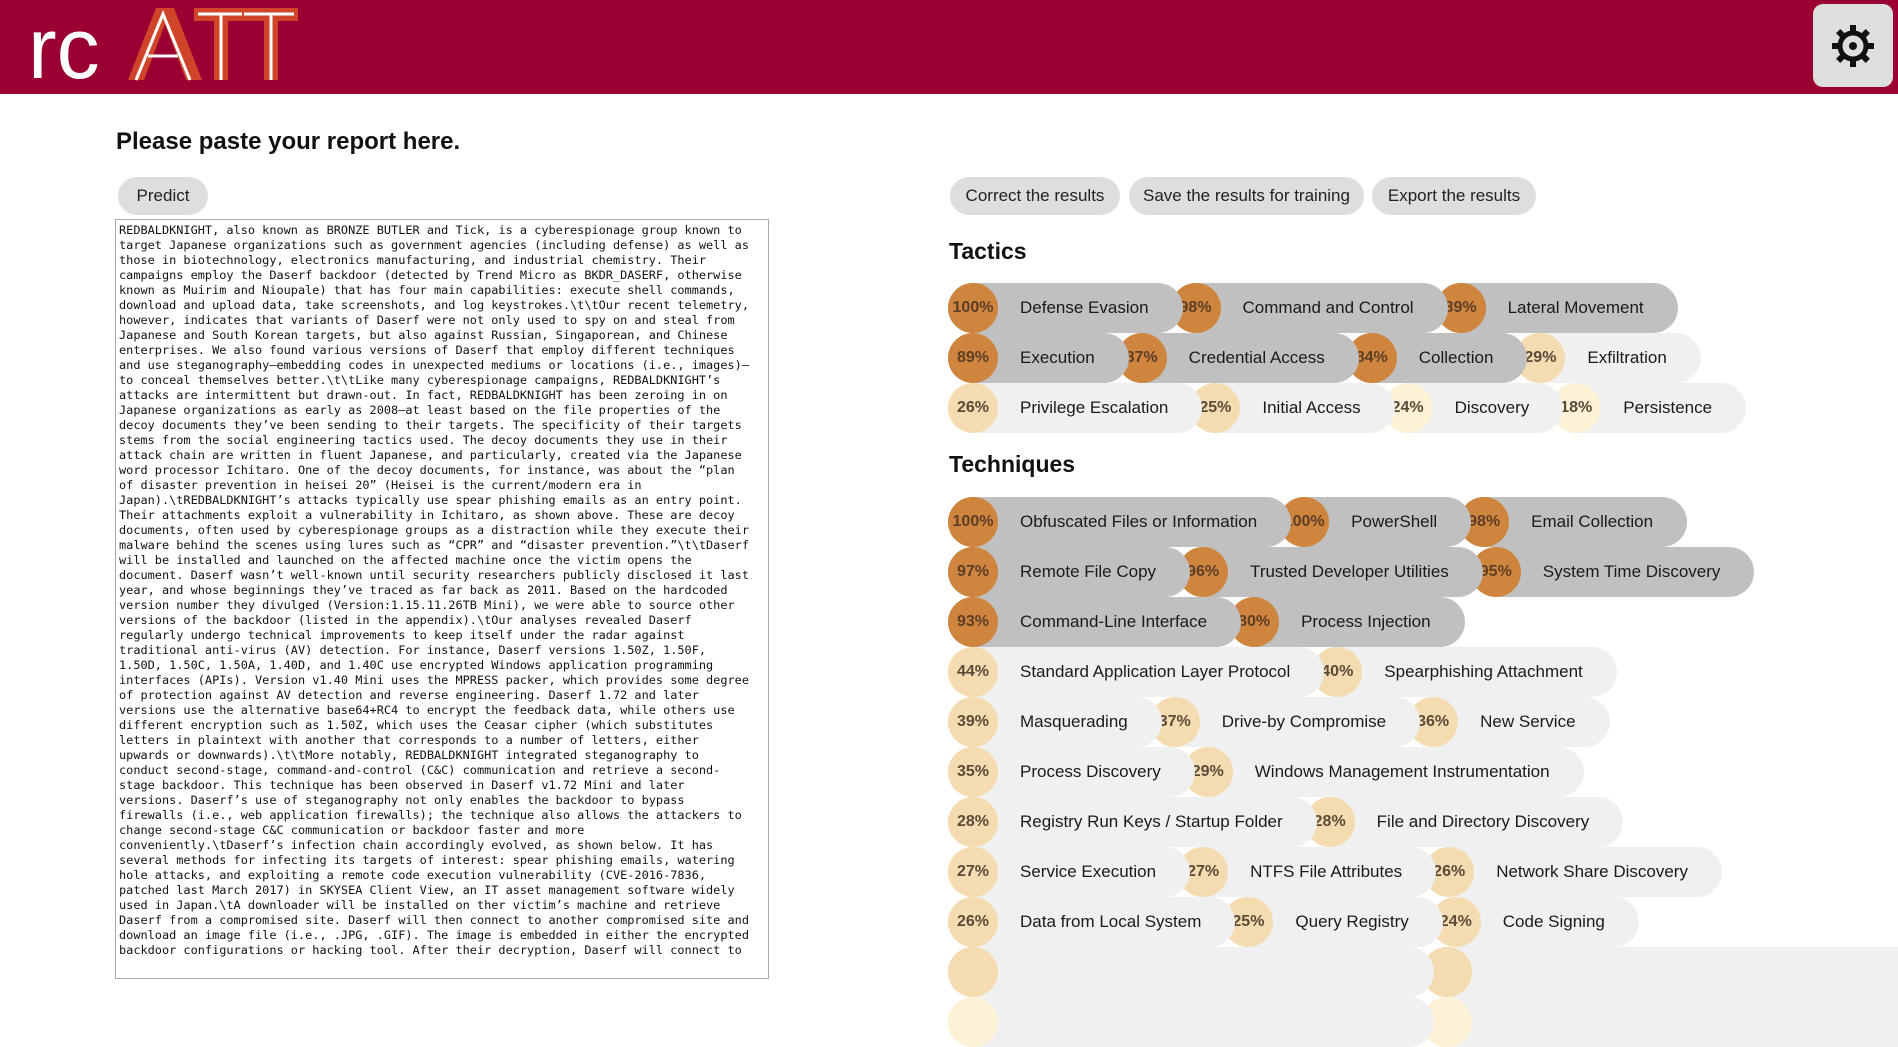  Describe the element at coordinates (1139, 521) in the screenshot. I see `technique-label: Obfuscated Files or Information` at that location.